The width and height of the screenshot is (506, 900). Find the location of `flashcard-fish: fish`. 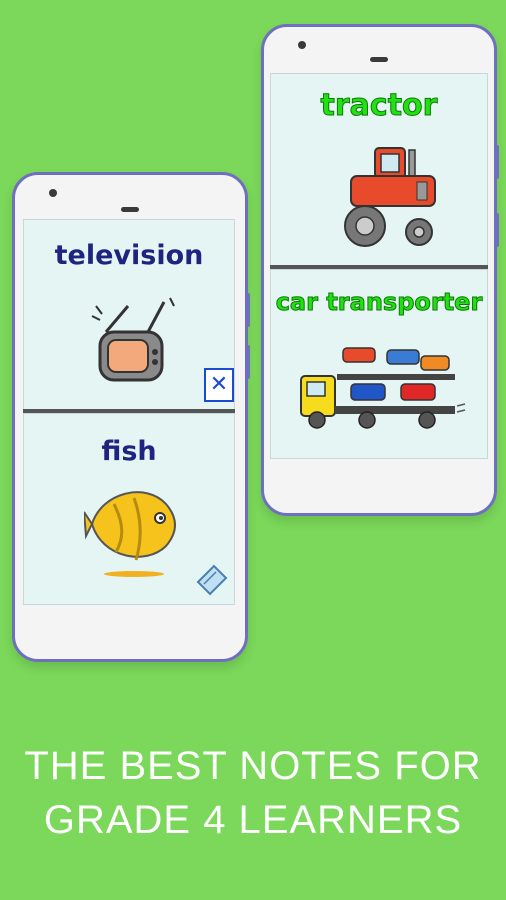

flashcard-fish: fish is located at coordinates (129, 509).